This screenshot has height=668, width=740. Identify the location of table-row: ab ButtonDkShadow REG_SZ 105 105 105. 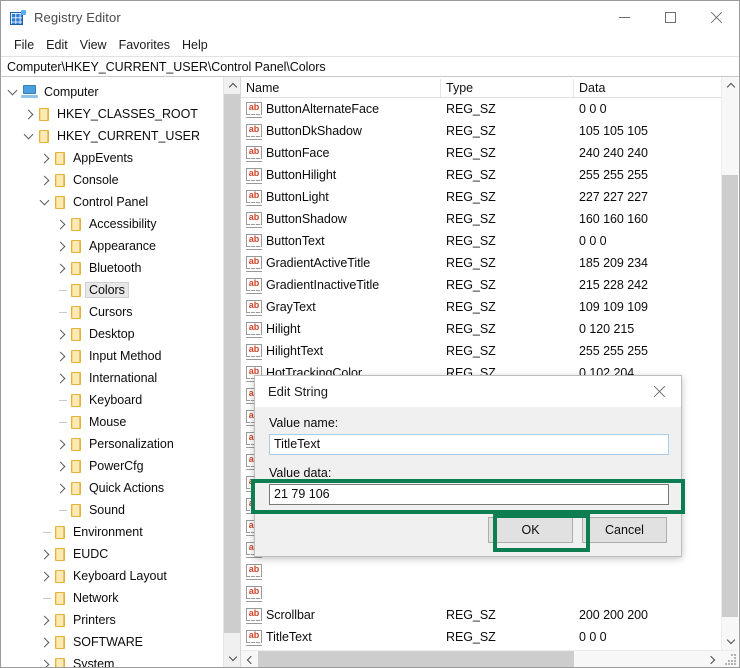
(481, 131).